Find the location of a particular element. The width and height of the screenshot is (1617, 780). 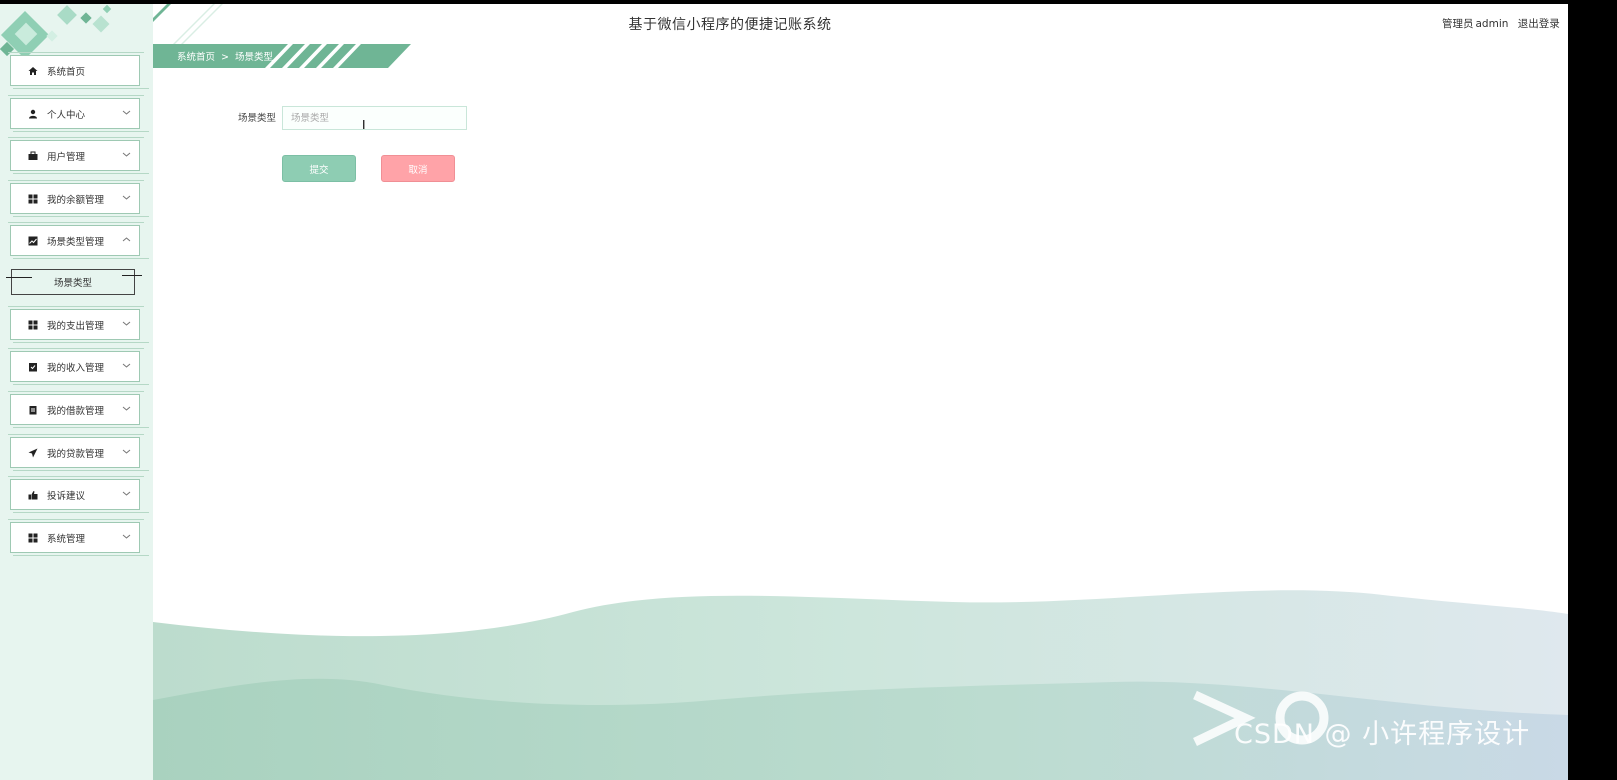

breadcrumb-current: 场景类型 is located at coordinates (253, 57).